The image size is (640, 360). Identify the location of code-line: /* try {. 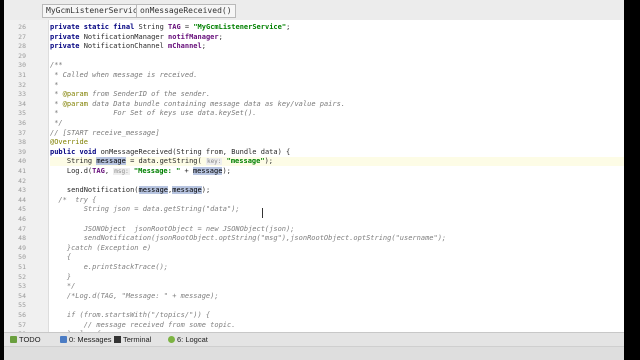
(73, 200).